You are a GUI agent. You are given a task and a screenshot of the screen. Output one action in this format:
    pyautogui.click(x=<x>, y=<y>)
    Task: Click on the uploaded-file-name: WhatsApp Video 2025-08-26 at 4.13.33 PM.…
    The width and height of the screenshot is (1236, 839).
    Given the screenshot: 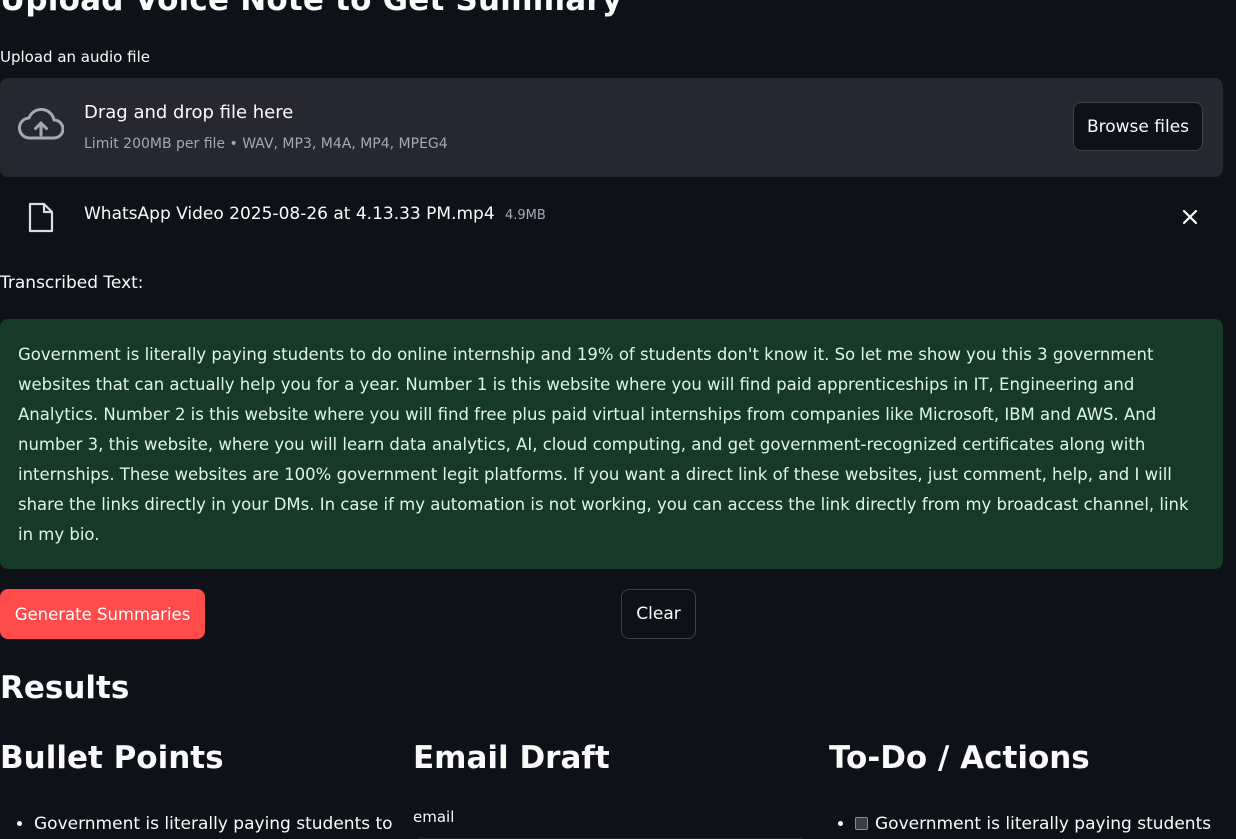 What is the action you would take?
    pyautogui.click(x=289, y=214)
    